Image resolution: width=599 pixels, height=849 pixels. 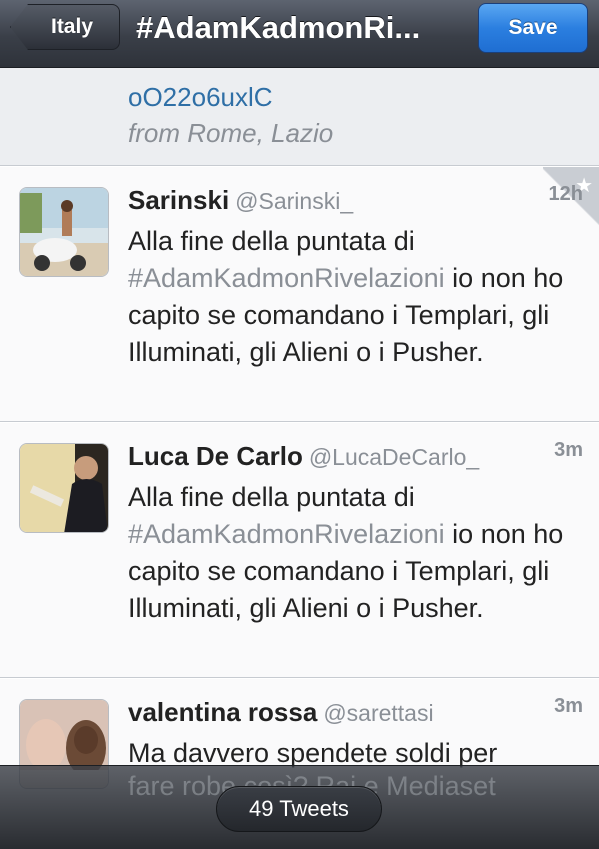 I want to click on back-button: Italy, so click(x=65, y=27).